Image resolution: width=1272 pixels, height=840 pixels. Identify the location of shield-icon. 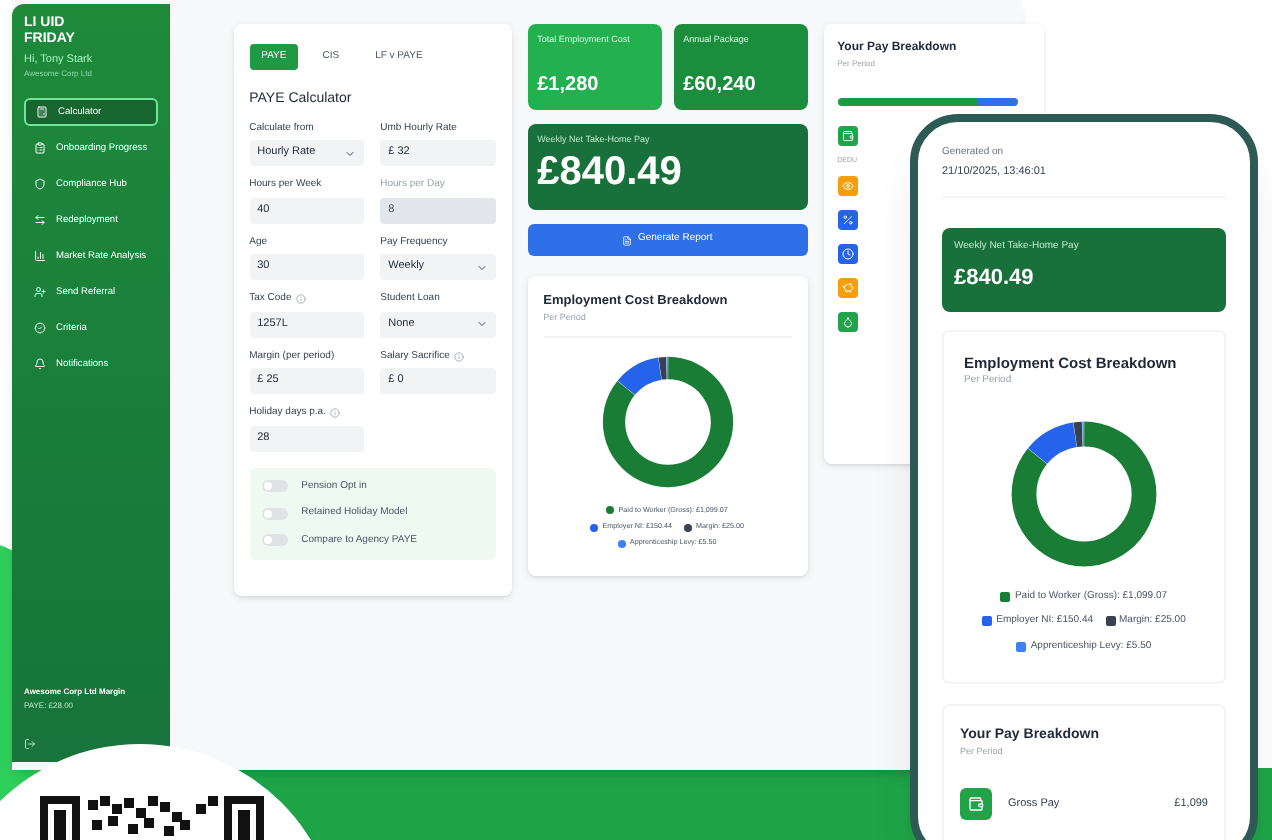
(40, 184).